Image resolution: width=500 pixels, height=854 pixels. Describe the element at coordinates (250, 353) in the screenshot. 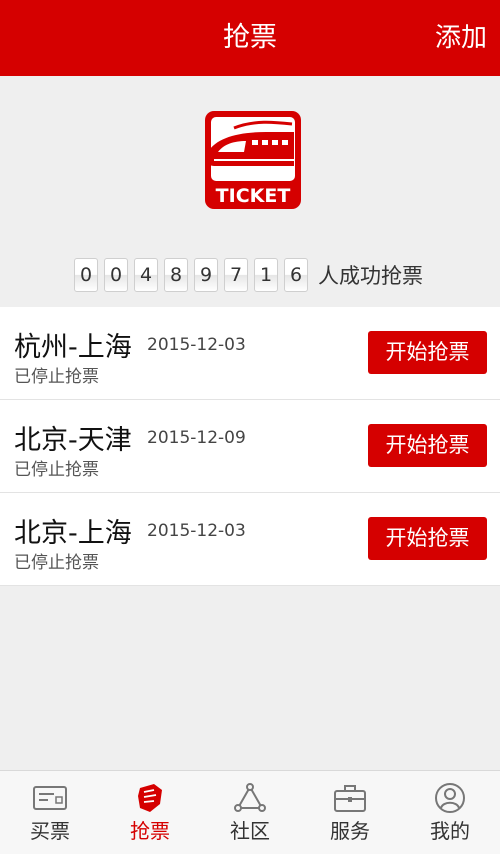

I see `ticket-item: 杭州-上海 2015-12-03 已停止抢票 开始抢票` at that location.